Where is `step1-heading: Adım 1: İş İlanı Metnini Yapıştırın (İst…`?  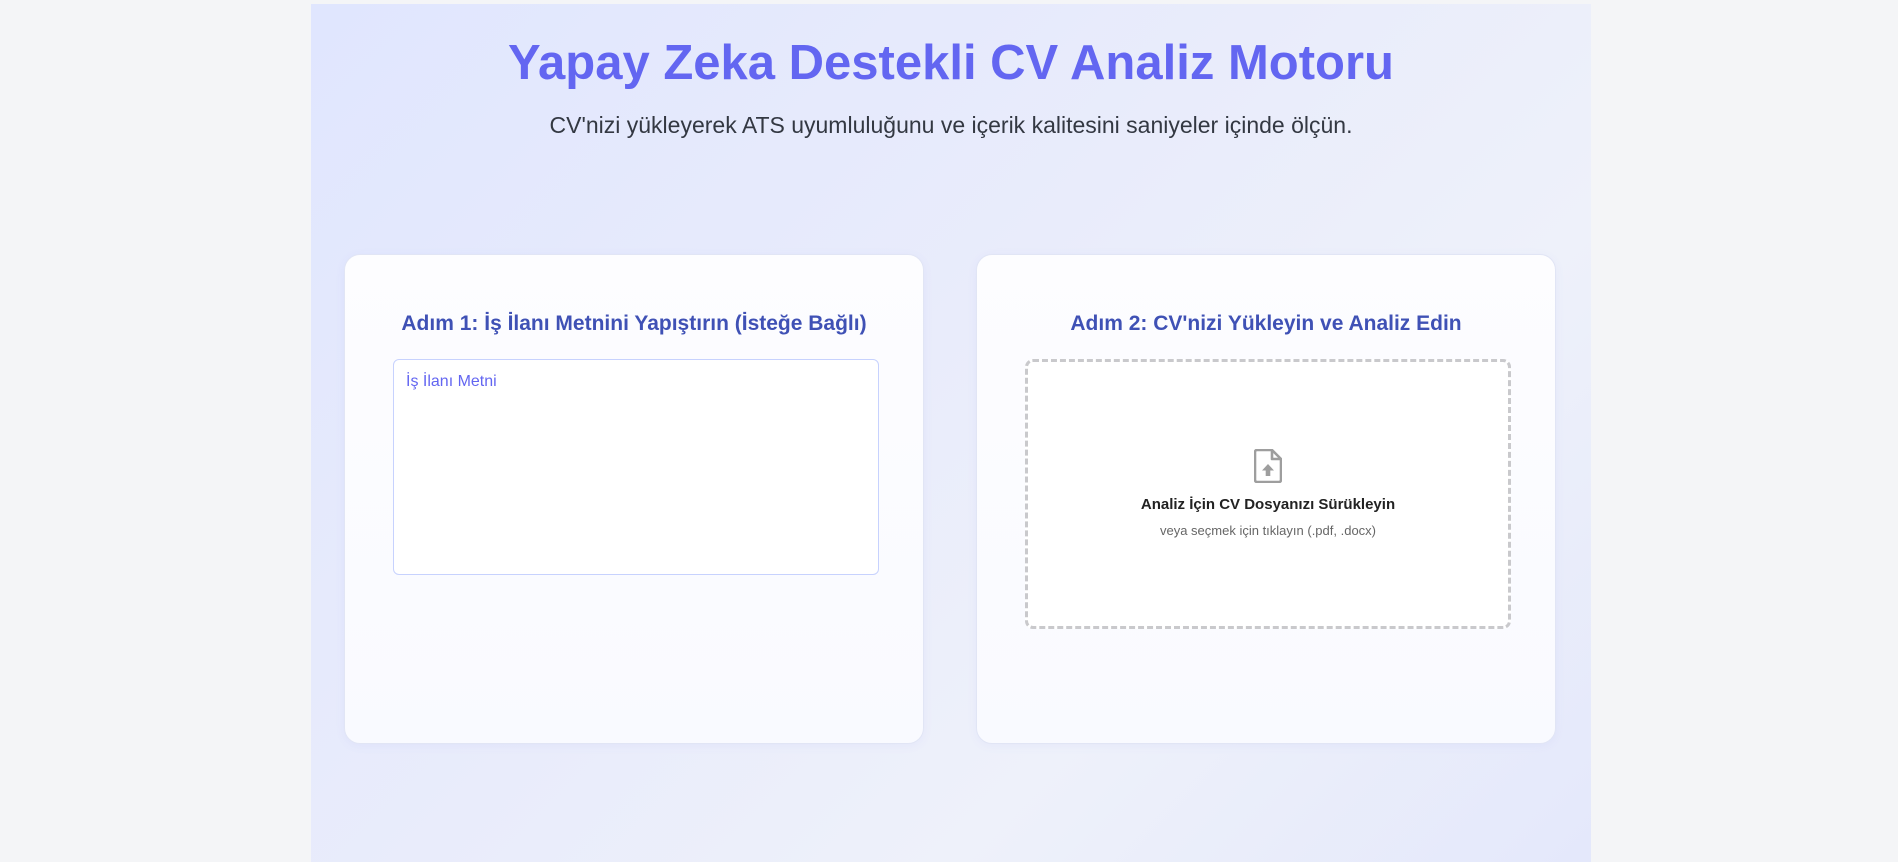
step1-heading: Adım 1: İş İlanı Metnini Yapıştırın (İst… is located at coordinates (634, 323).